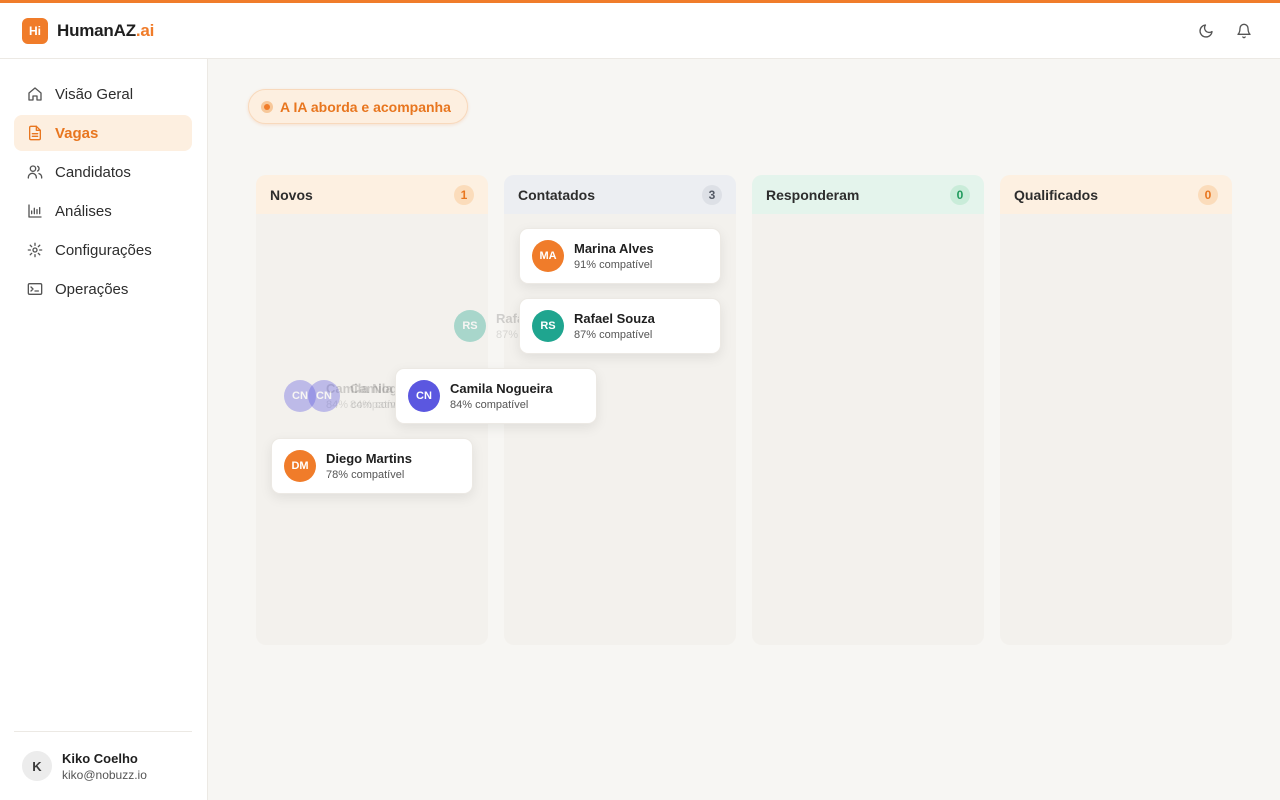 This screenshot has width=1280, height=800. Describe the element at coordinates (35, 94) in the screenshot. I see `home-icon` at that location.